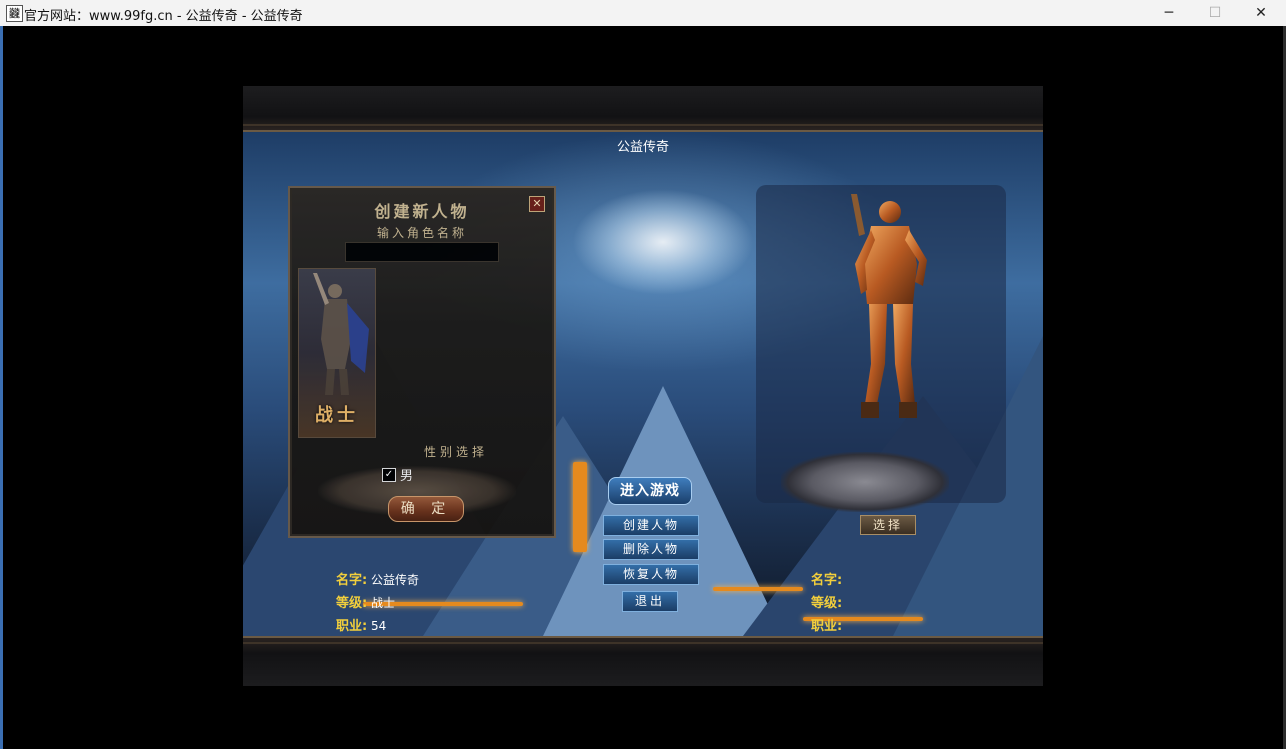 This screenshot has width=1286, height=749. Describe the element at coordinates (643, 13) in the screenshot. I see `window-title-bar: 龖 官方网站：www.99fg.cn - 公益传奇 - 公益传奇 ─ ☐ ✕` at that location.